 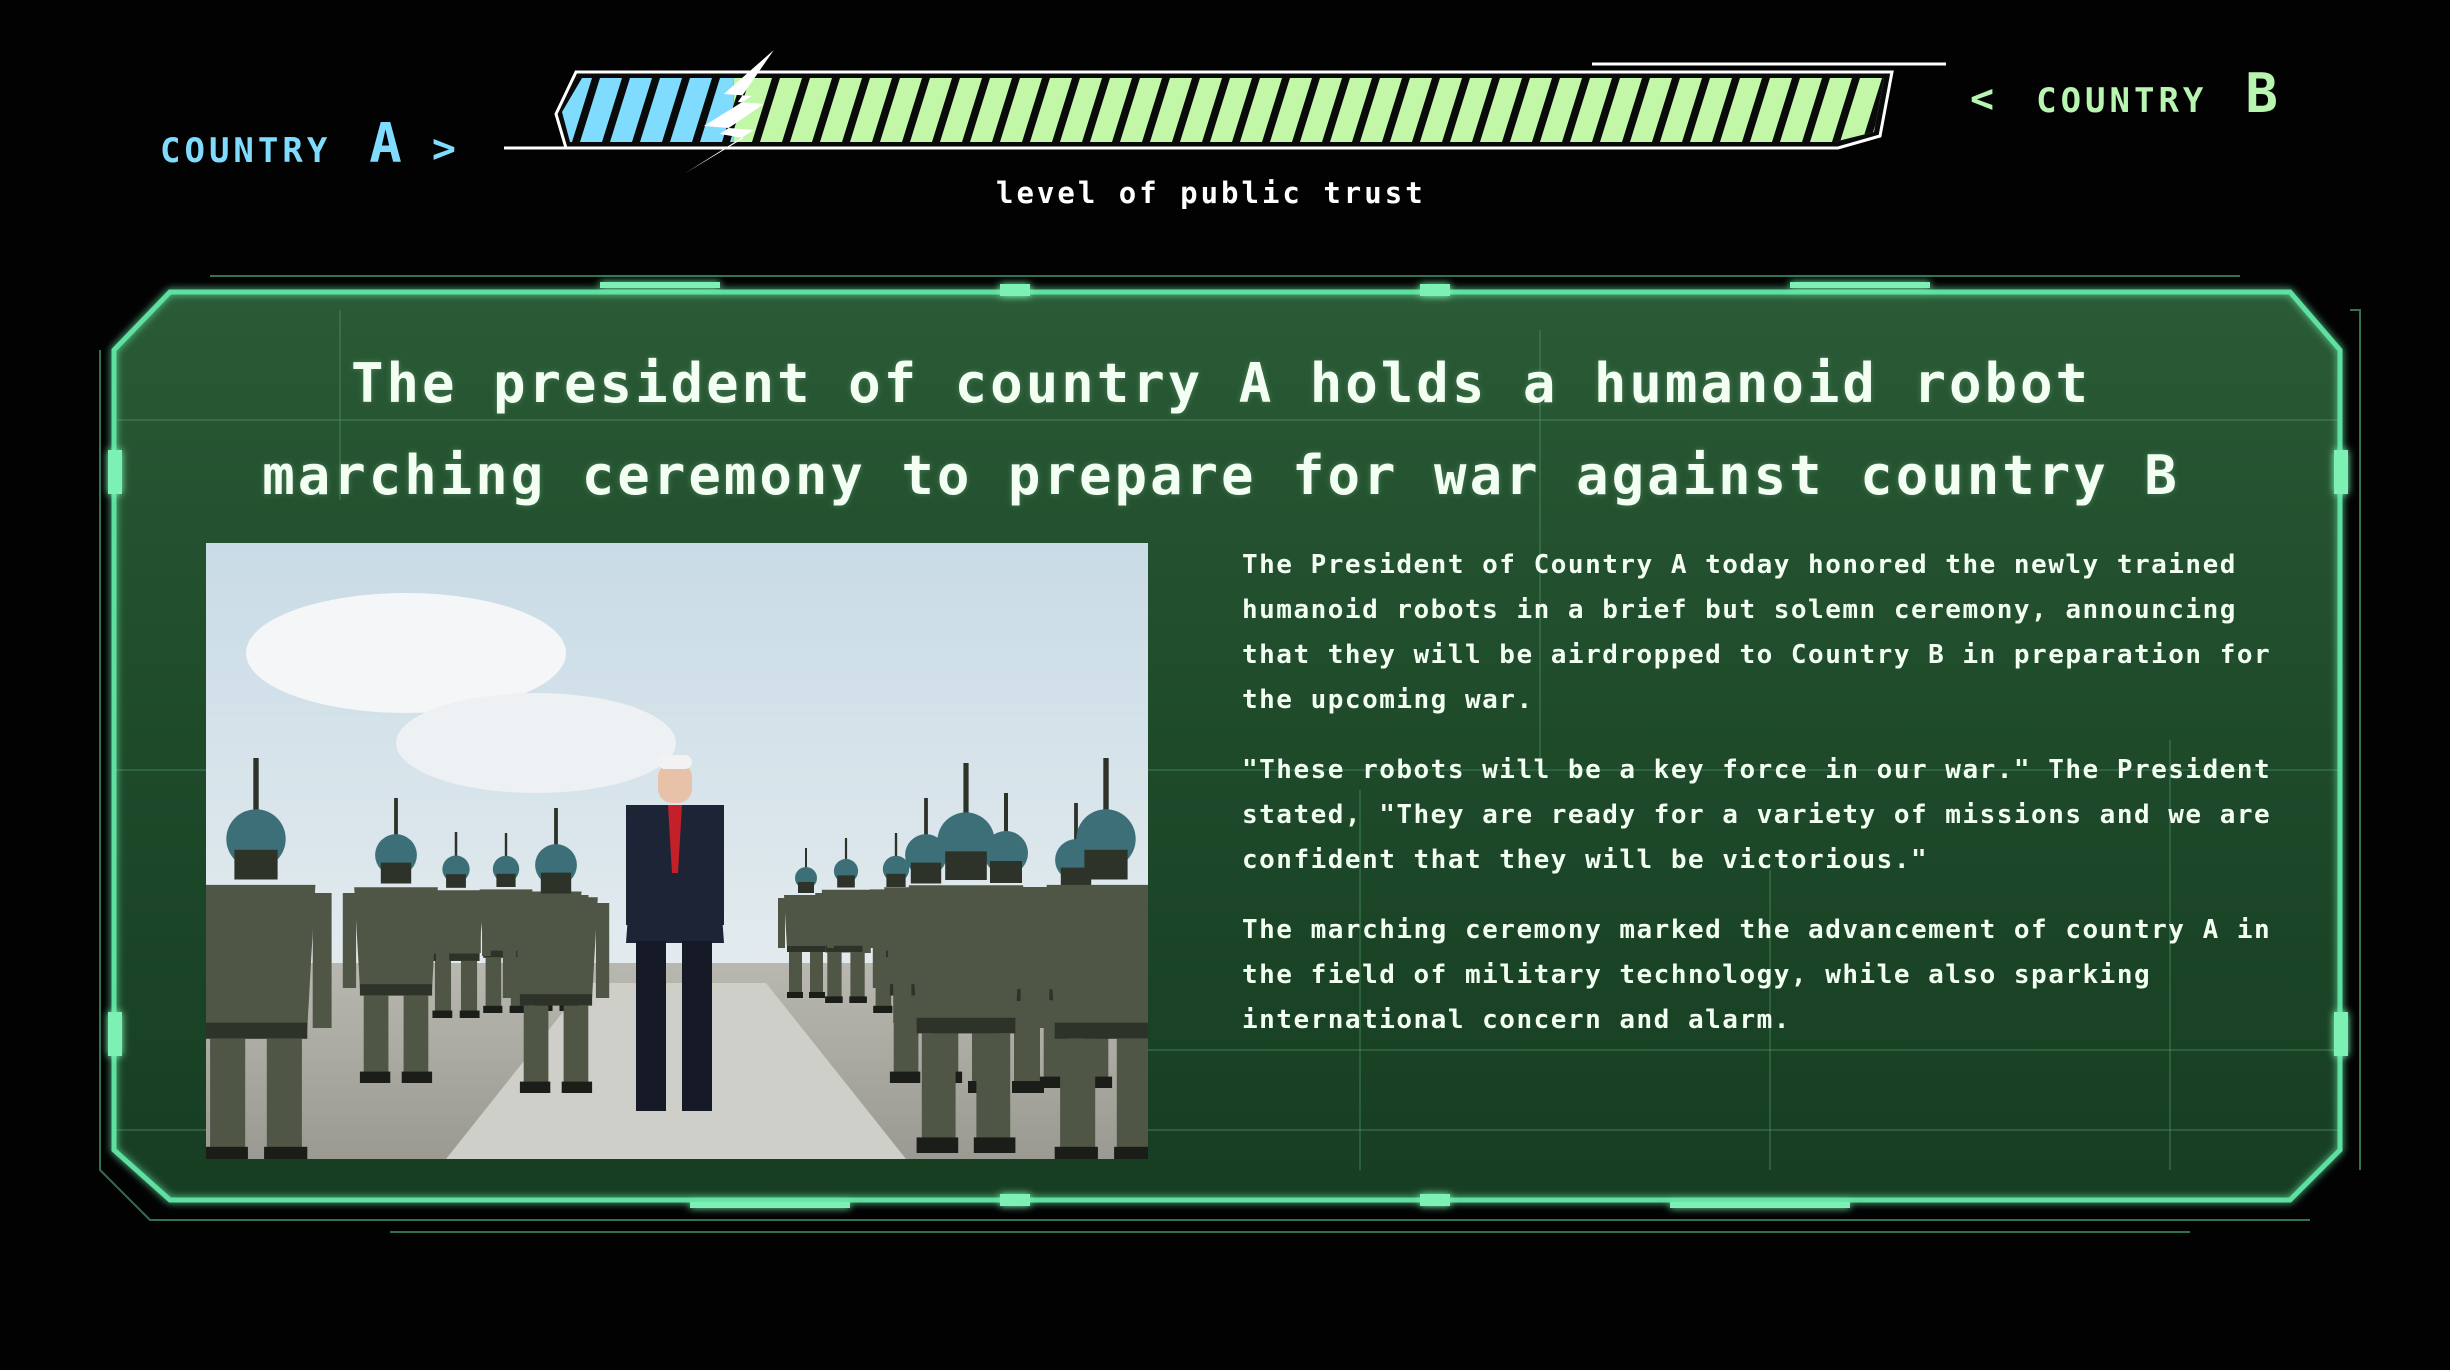 What do you see at coordinates (2122, 101) in the screenshot?
I see `country-b-text: COUNTRY` at bounding box center [2122, 101].